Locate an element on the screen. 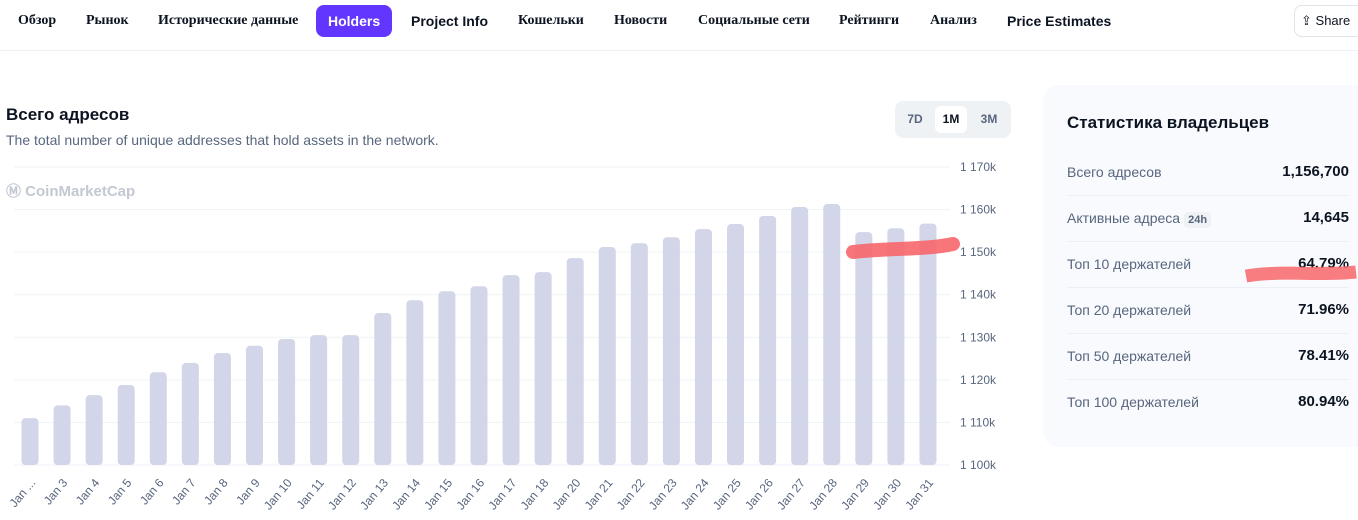 The image size is (1358, 520). stat-row: Всего адресов 1,156,700 is located at coordinates (1208, 172).